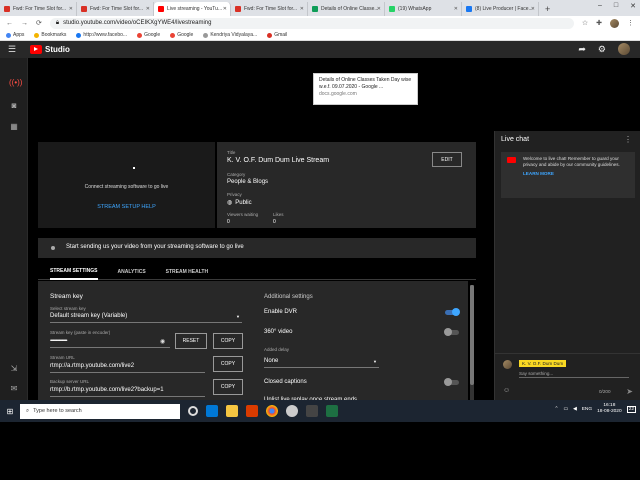 This screenshot has height=480, width=640. Describe the element at coordinates (587, 409) in the screenshot. I see `language-indicator: ENG` at that location.